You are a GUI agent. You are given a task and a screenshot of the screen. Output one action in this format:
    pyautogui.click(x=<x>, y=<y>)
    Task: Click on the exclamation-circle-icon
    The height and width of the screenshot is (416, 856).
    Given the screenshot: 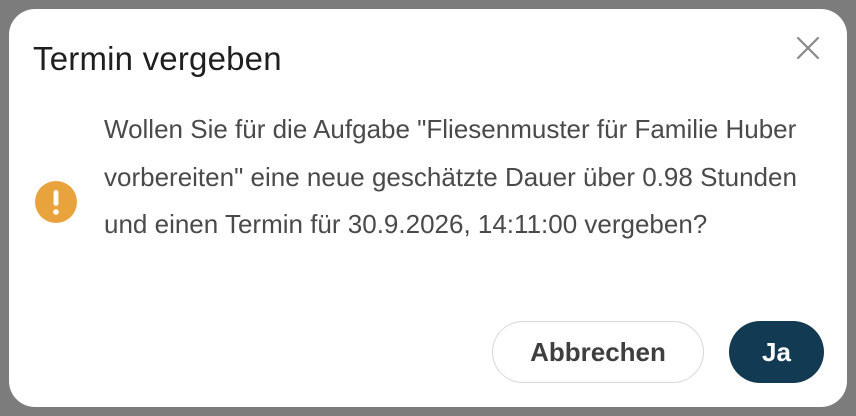 What is the action you would take?
    pyautogui.click(x=56, y=202)
    